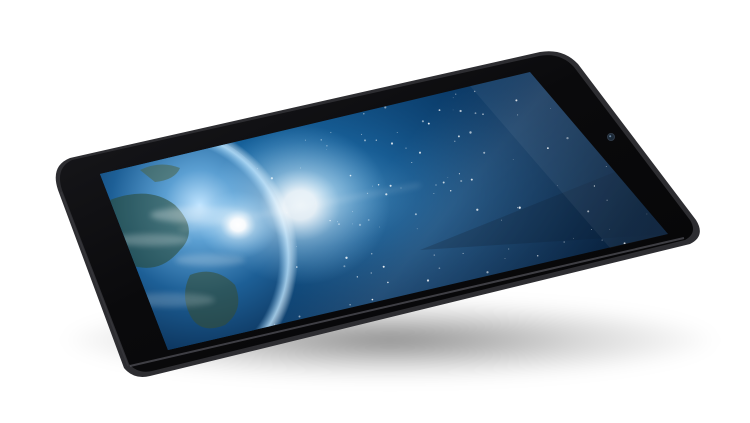 Image resolution: width=750 pixels, height=423 pixels. Describe the element at coordinates (611, 137) in the screenshot. I see `front-camera-icon` at that location.